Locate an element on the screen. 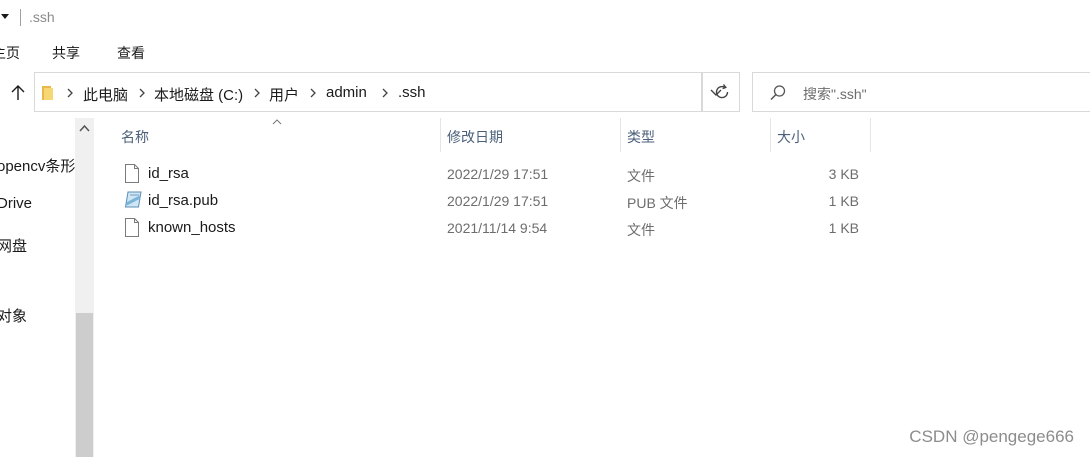  file-row-known-hosts: known_hosts 2021/11/14 9:54 文件 1 KB is located at coordinates (492, 227).